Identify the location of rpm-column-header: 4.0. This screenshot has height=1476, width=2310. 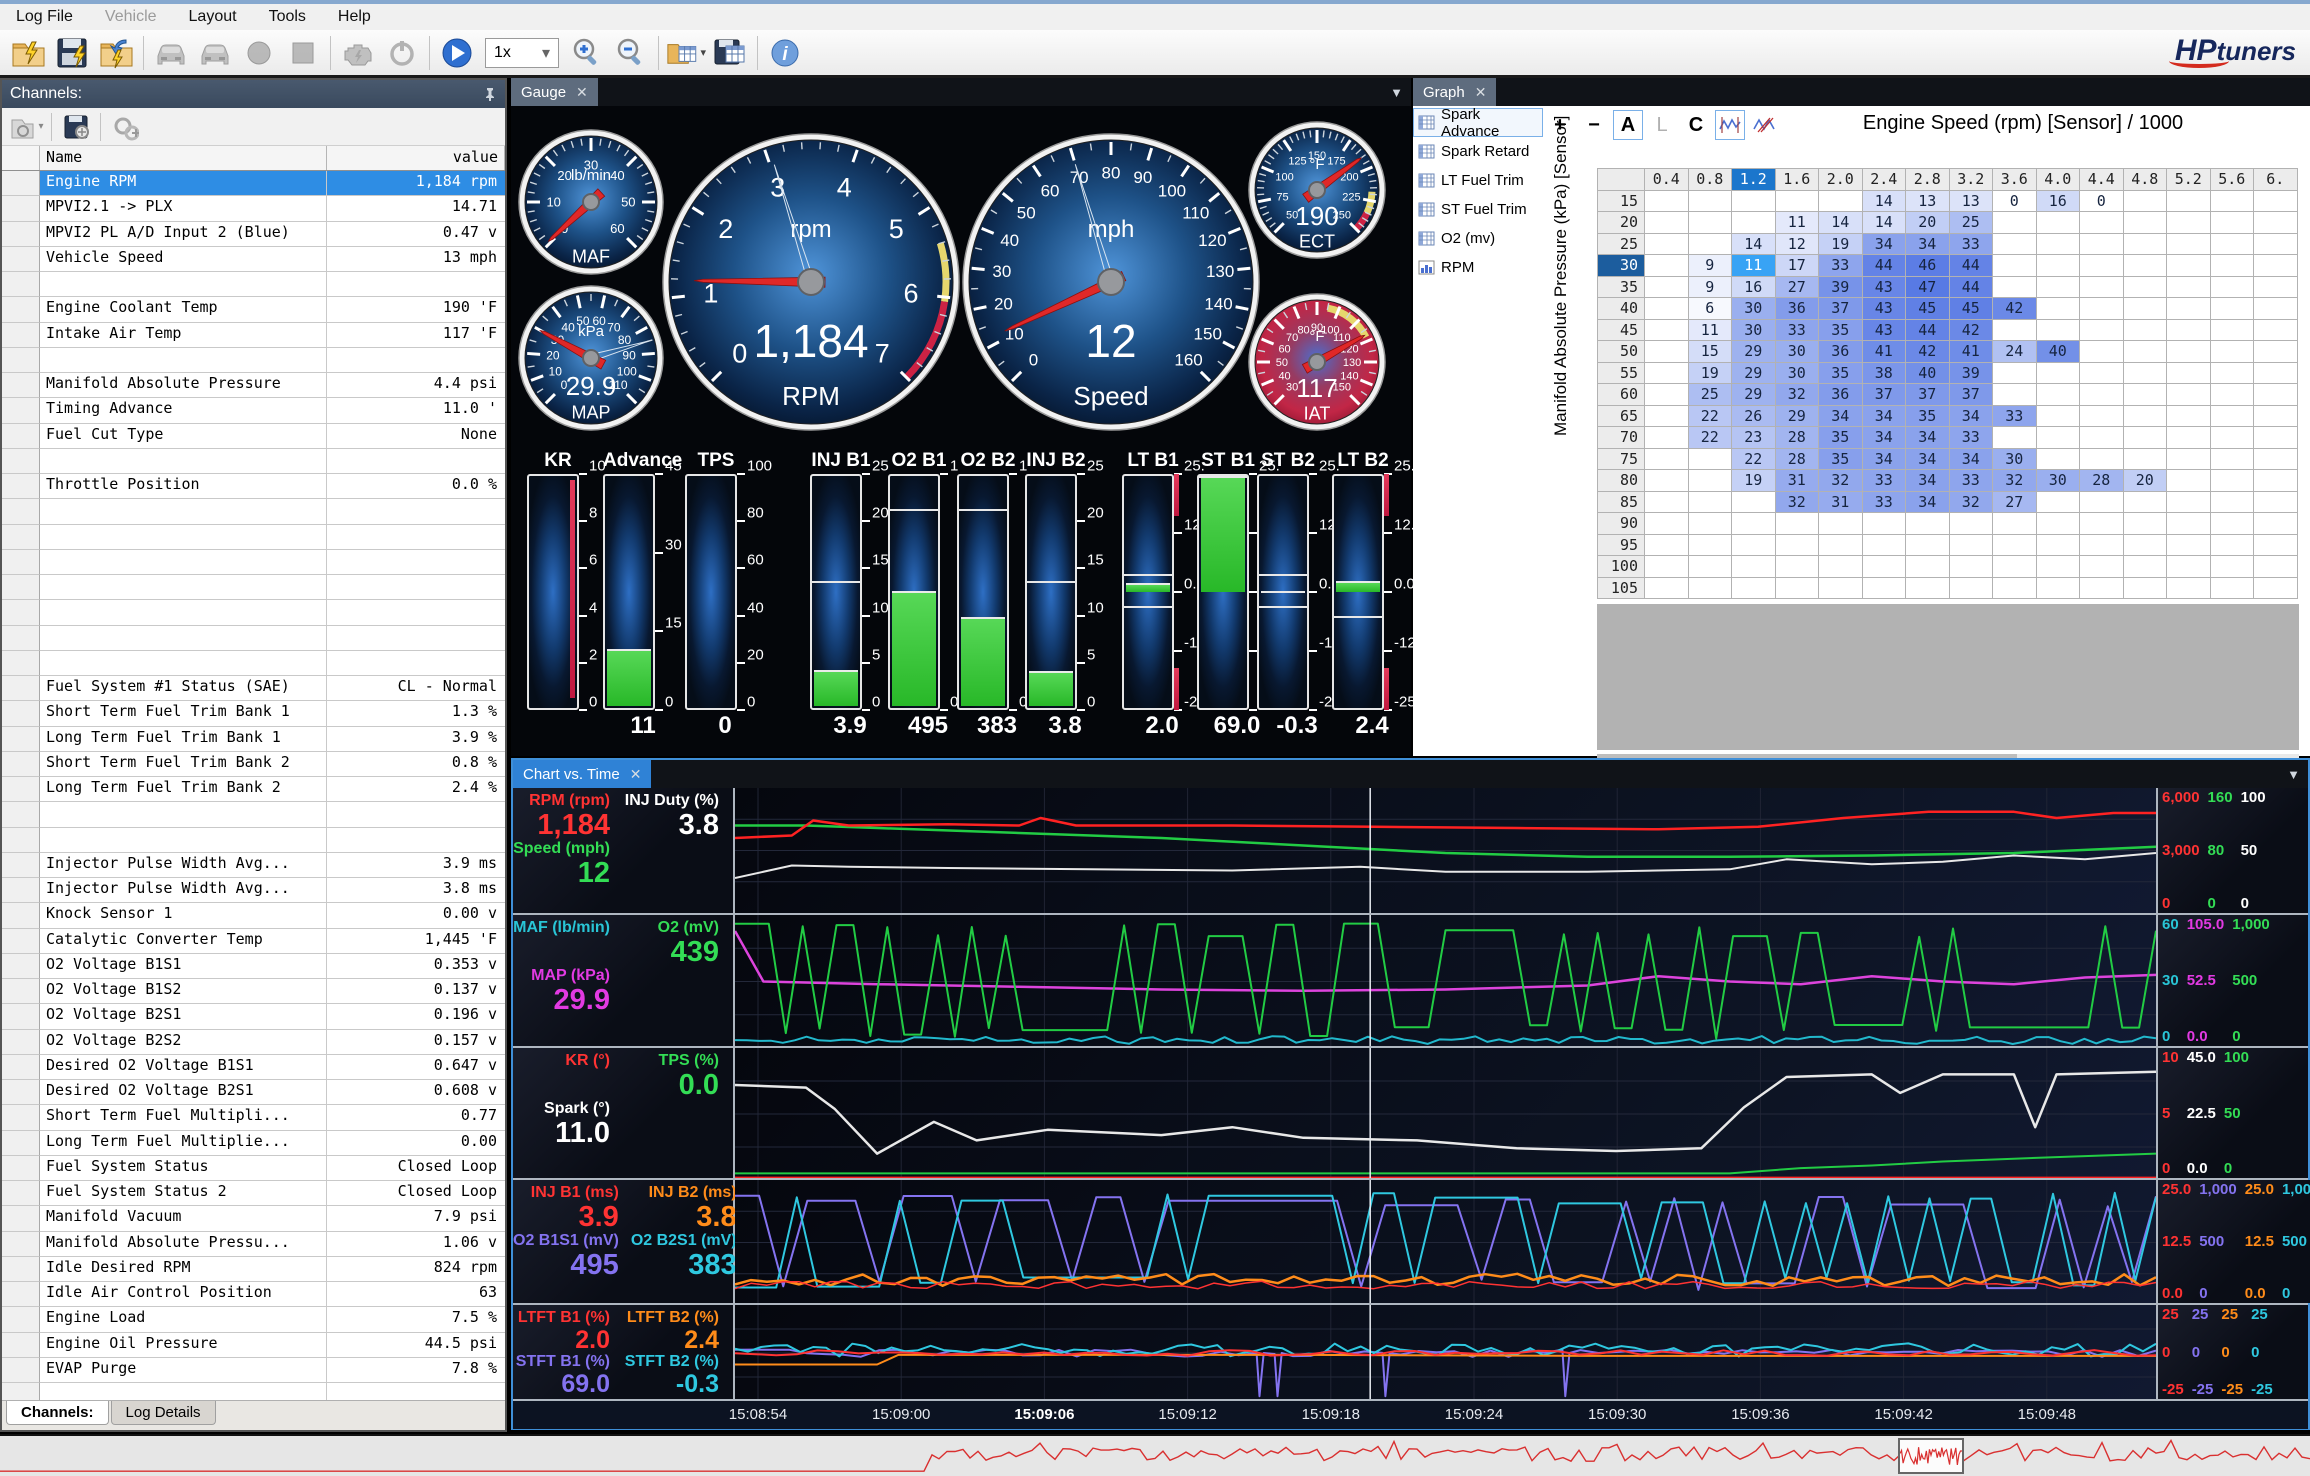
(2057, 179).